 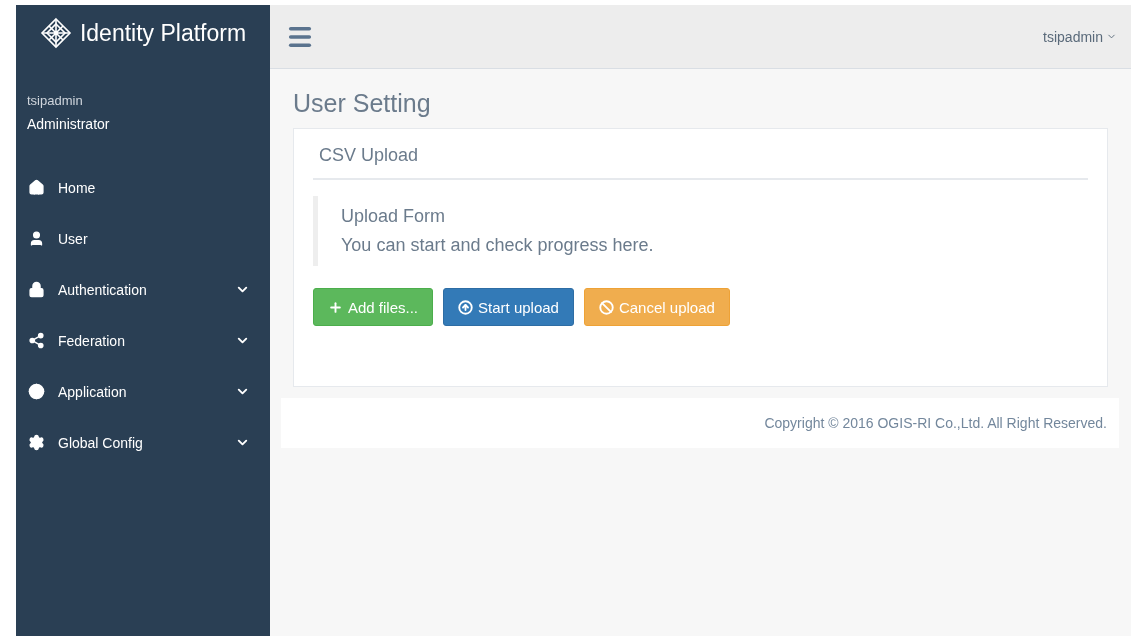 What do you see at coordinates (143, 340) in the screenshot?
I see `nav-item: Federation` at bounding box center [143, 340].